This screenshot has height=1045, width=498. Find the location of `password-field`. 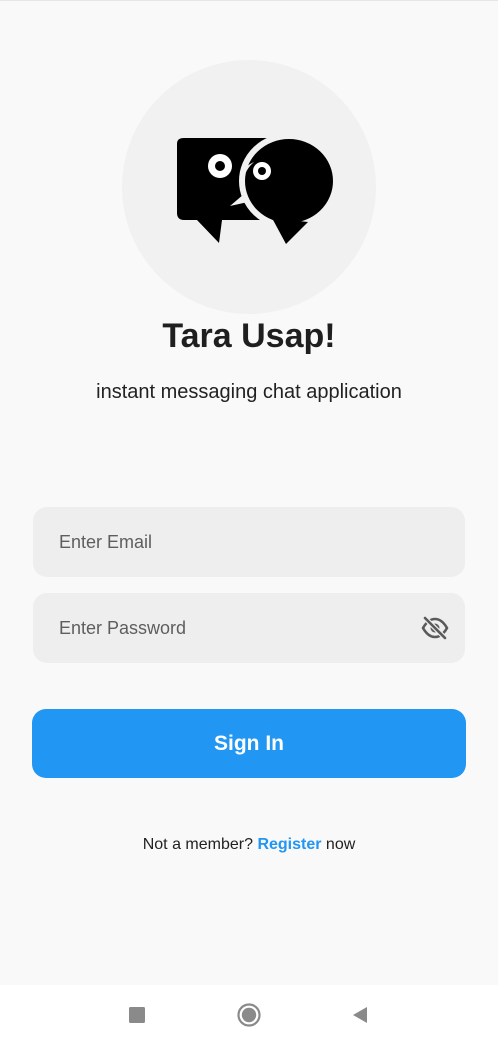

password-field is located at coordinates (249, 628).